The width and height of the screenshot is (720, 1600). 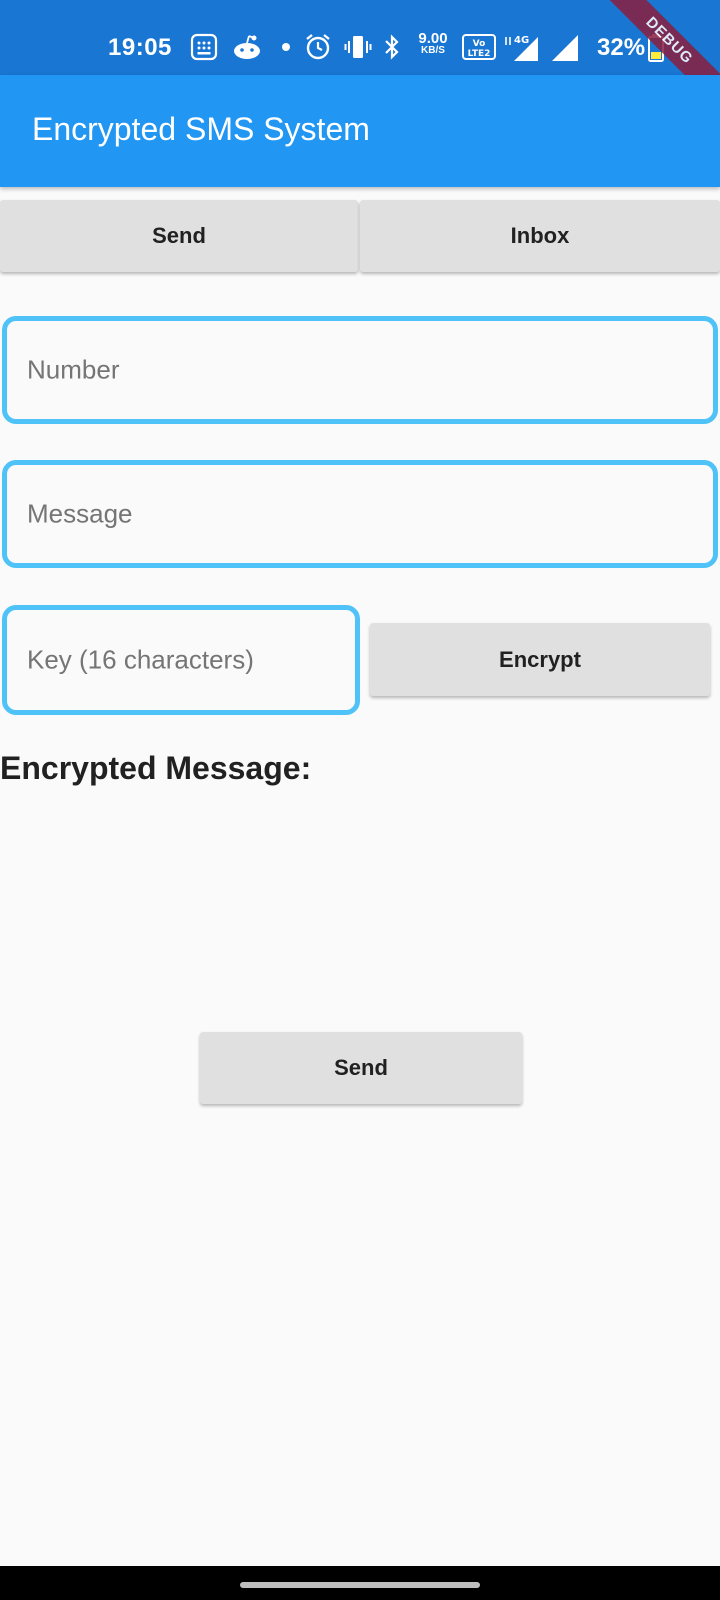 What do you see at coordinates (140, 659) in the screenshot?
I see `key-placeholder: Key (16 characters)` at bounding box center [140, 659].